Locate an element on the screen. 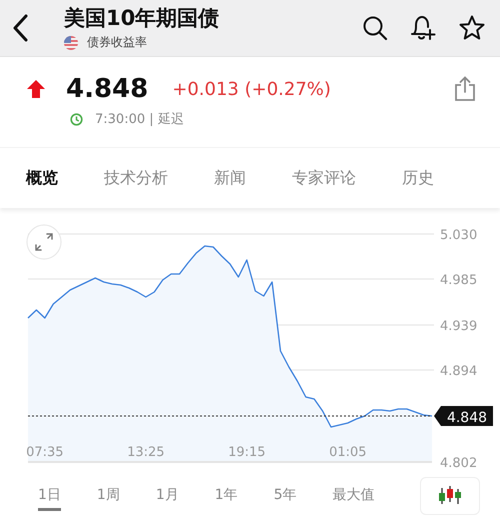 The image size is (500, 528). period-tab: 5年 is located at coordinates (285, 496).